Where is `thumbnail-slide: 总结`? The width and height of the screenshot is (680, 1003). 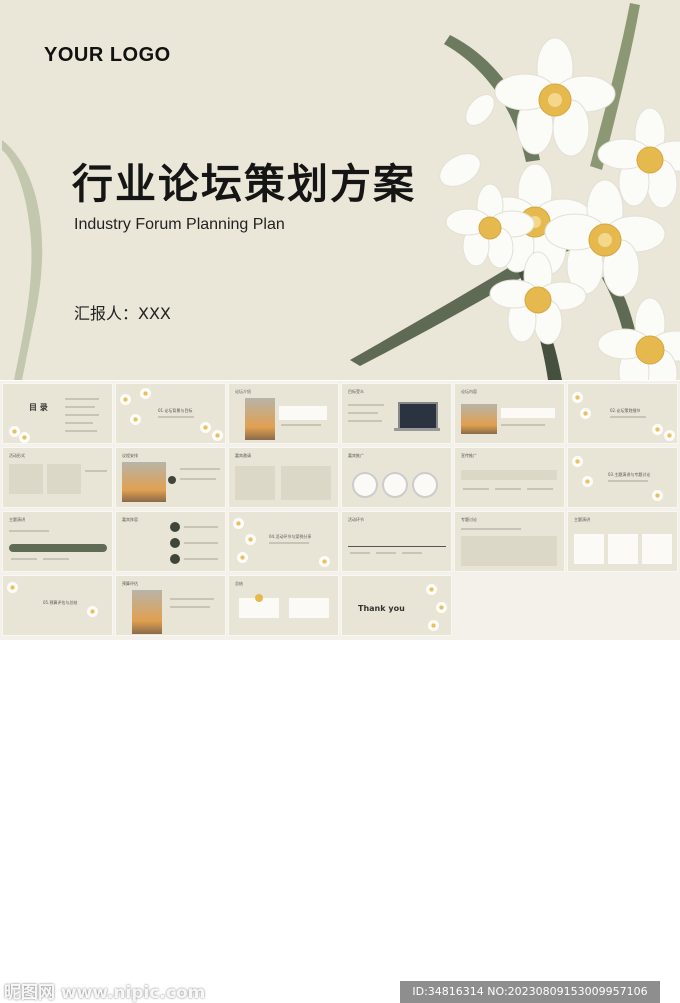 thumbnail-slide: 总结 is located at coordinates (283, 605).